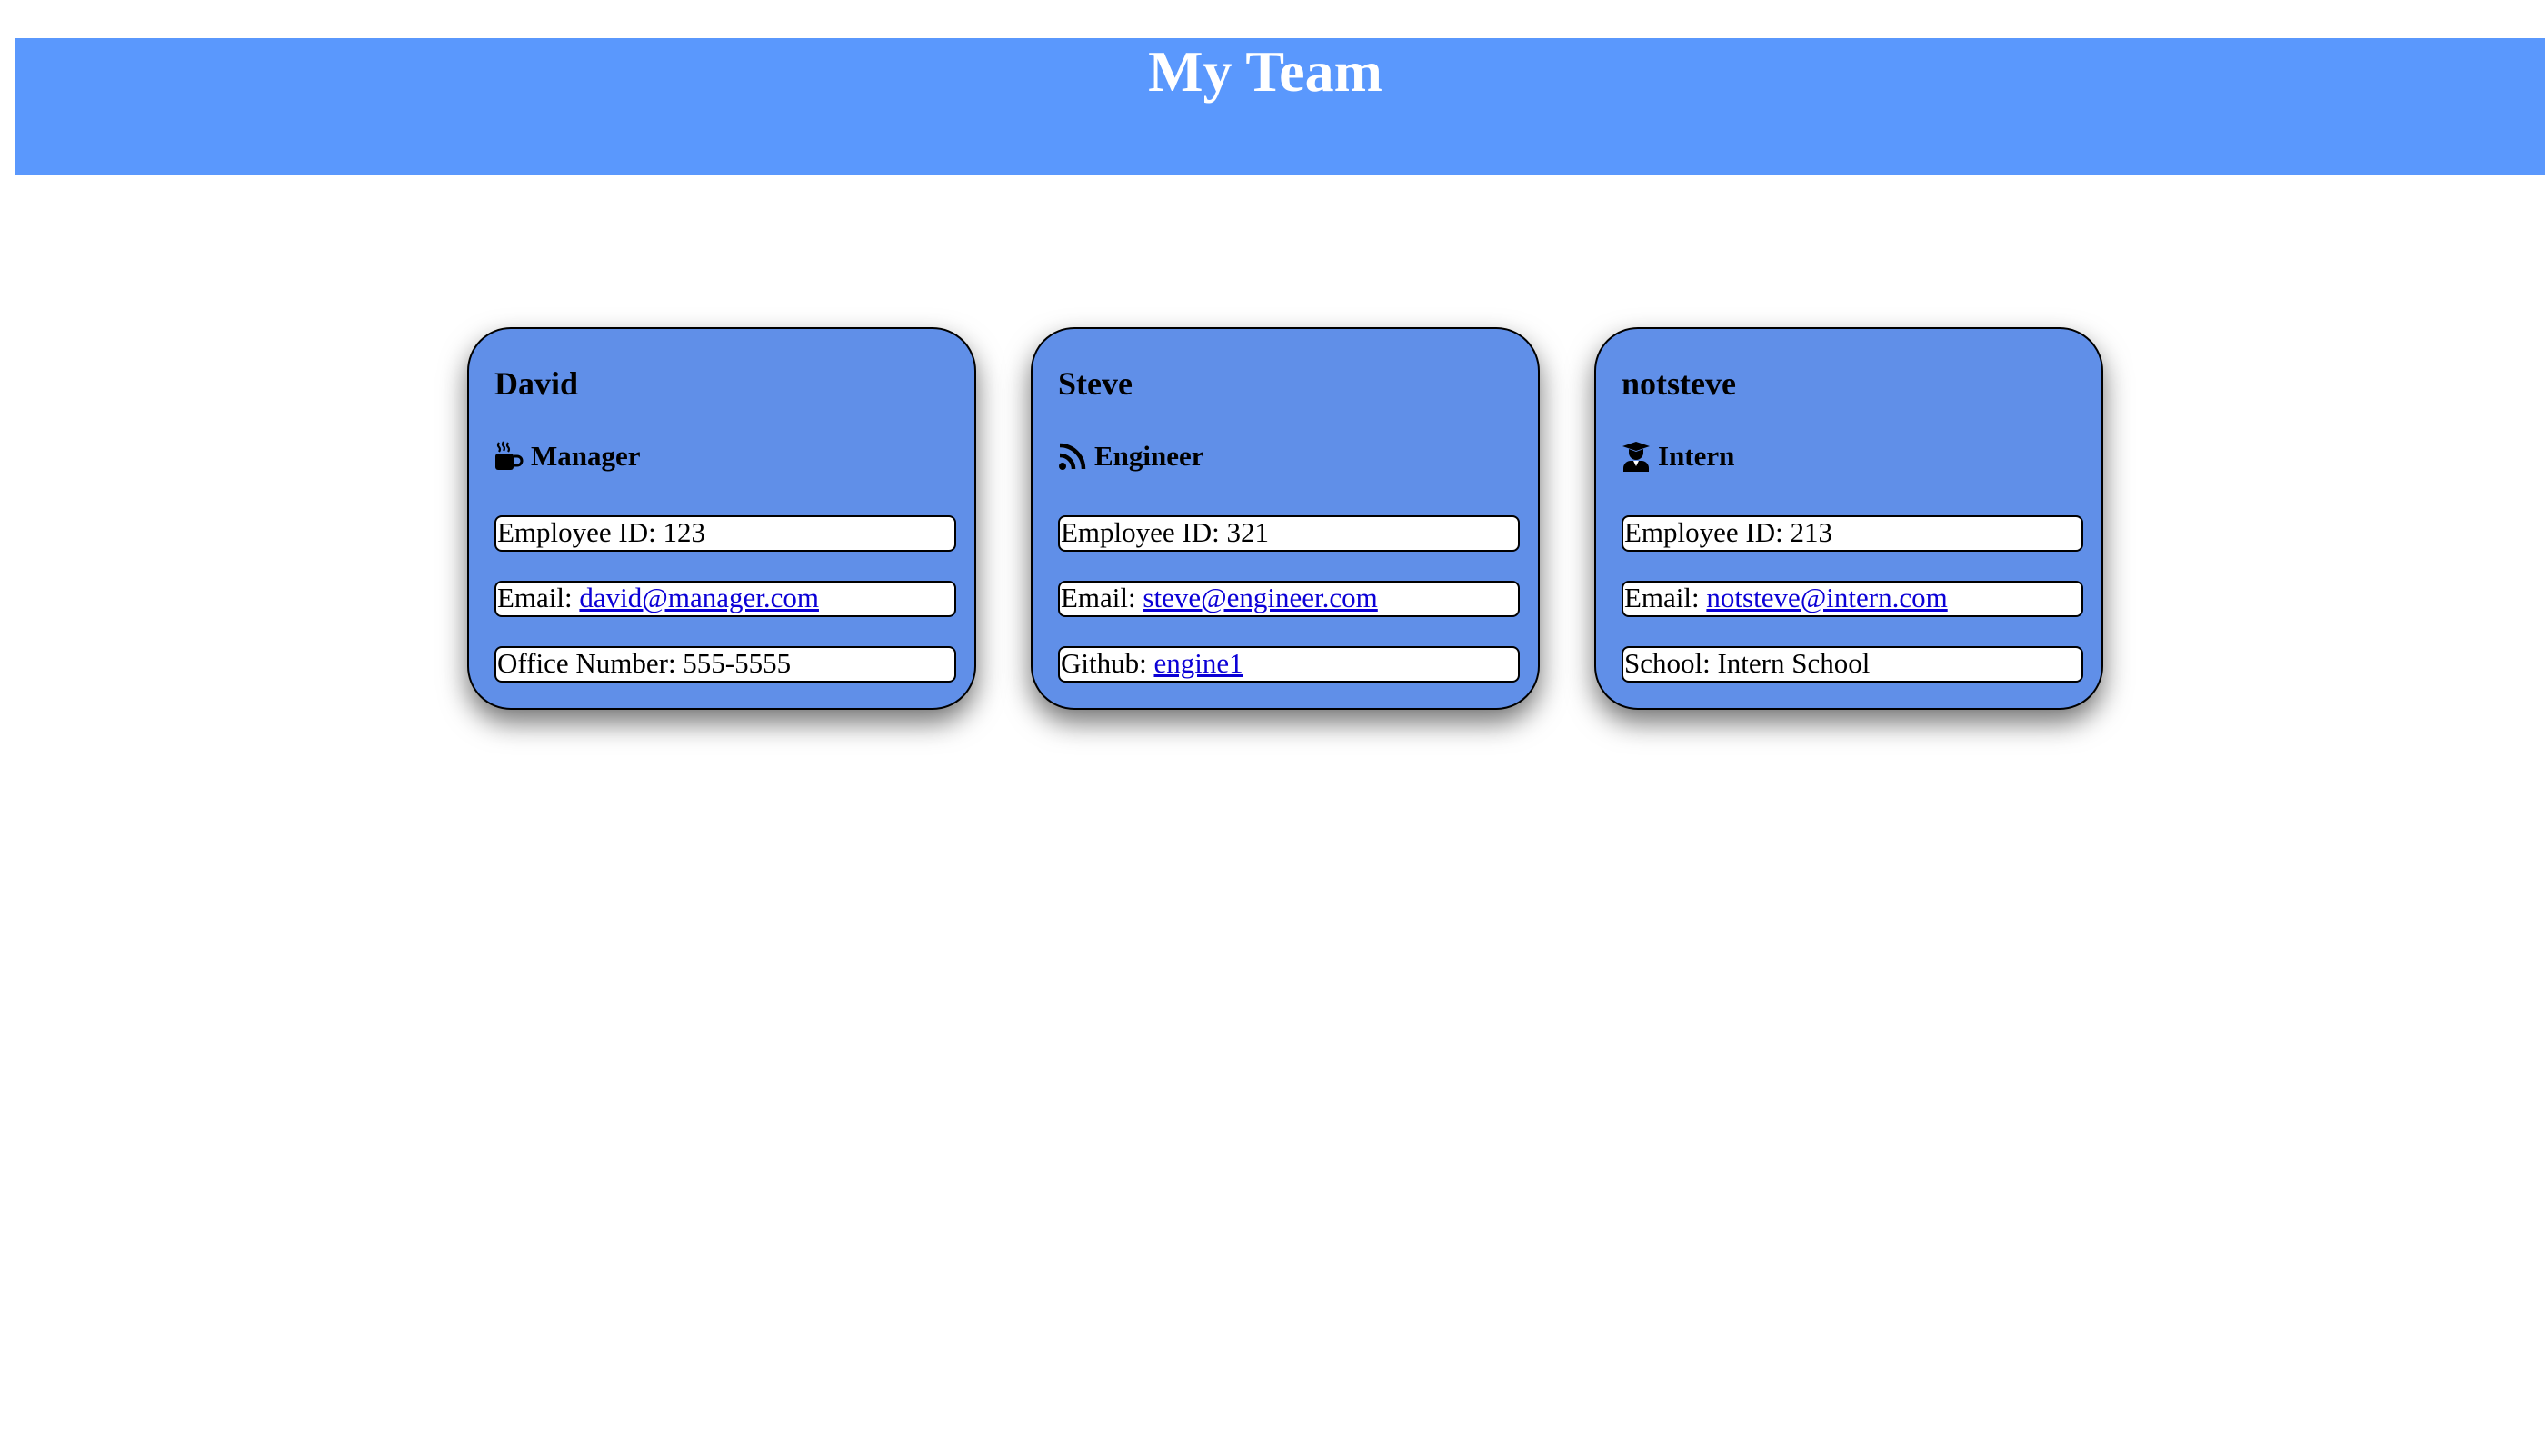 This screenshot has width=2545, height=1456. Describe the element at coordinates (1095, 383) in the screenshot. I see `employee-name: Steve` at that location.